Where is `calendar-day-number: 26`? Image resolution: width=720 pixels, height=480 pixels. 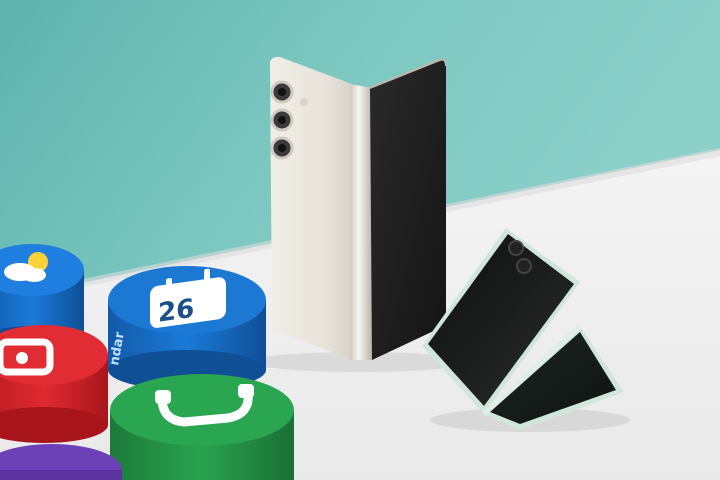 calendar-day-number: 26 is located at coordinates (176, 311).